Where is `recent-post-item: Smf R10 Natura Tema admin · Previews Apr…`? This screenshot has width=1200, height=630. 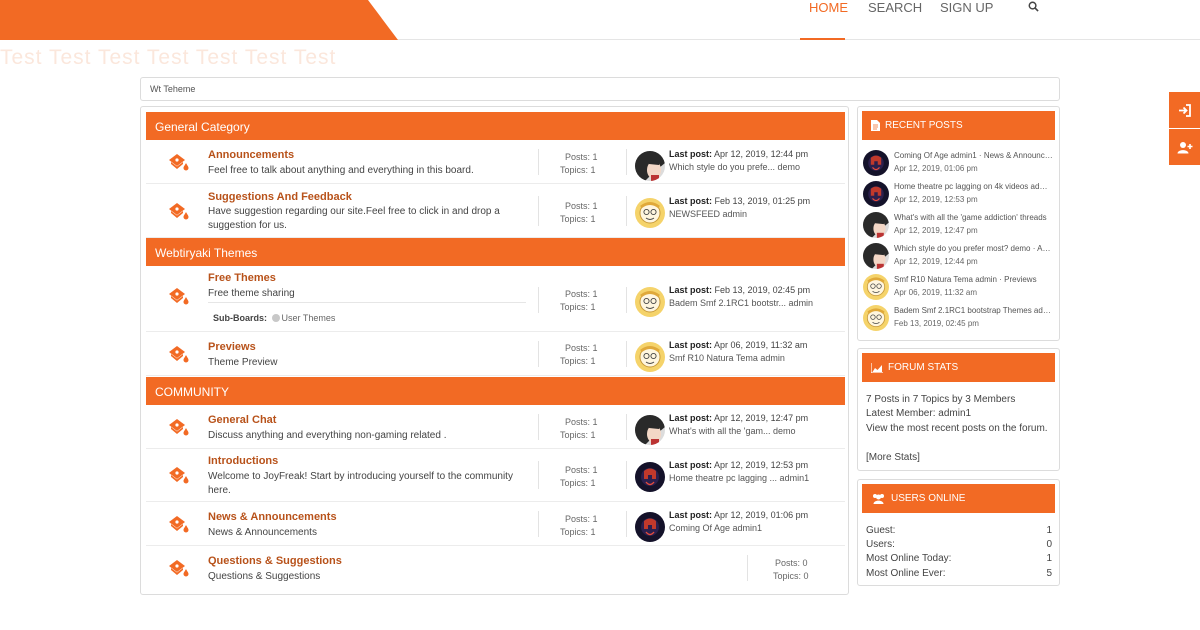
recent-post-item: Smf R10 Natura Tema admin · Previews Apr… is located at coordinates (959, 288).